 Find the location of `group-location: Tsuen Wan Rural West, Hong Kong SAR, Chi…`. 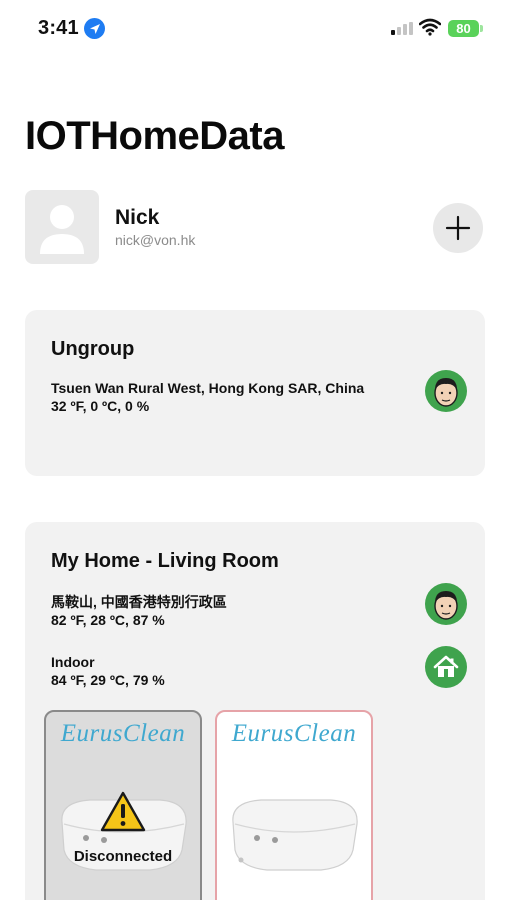

group-location: Tsuen Wan Rural West, Hong Kong SAR, Chi… is located at coordinates (208, 388).